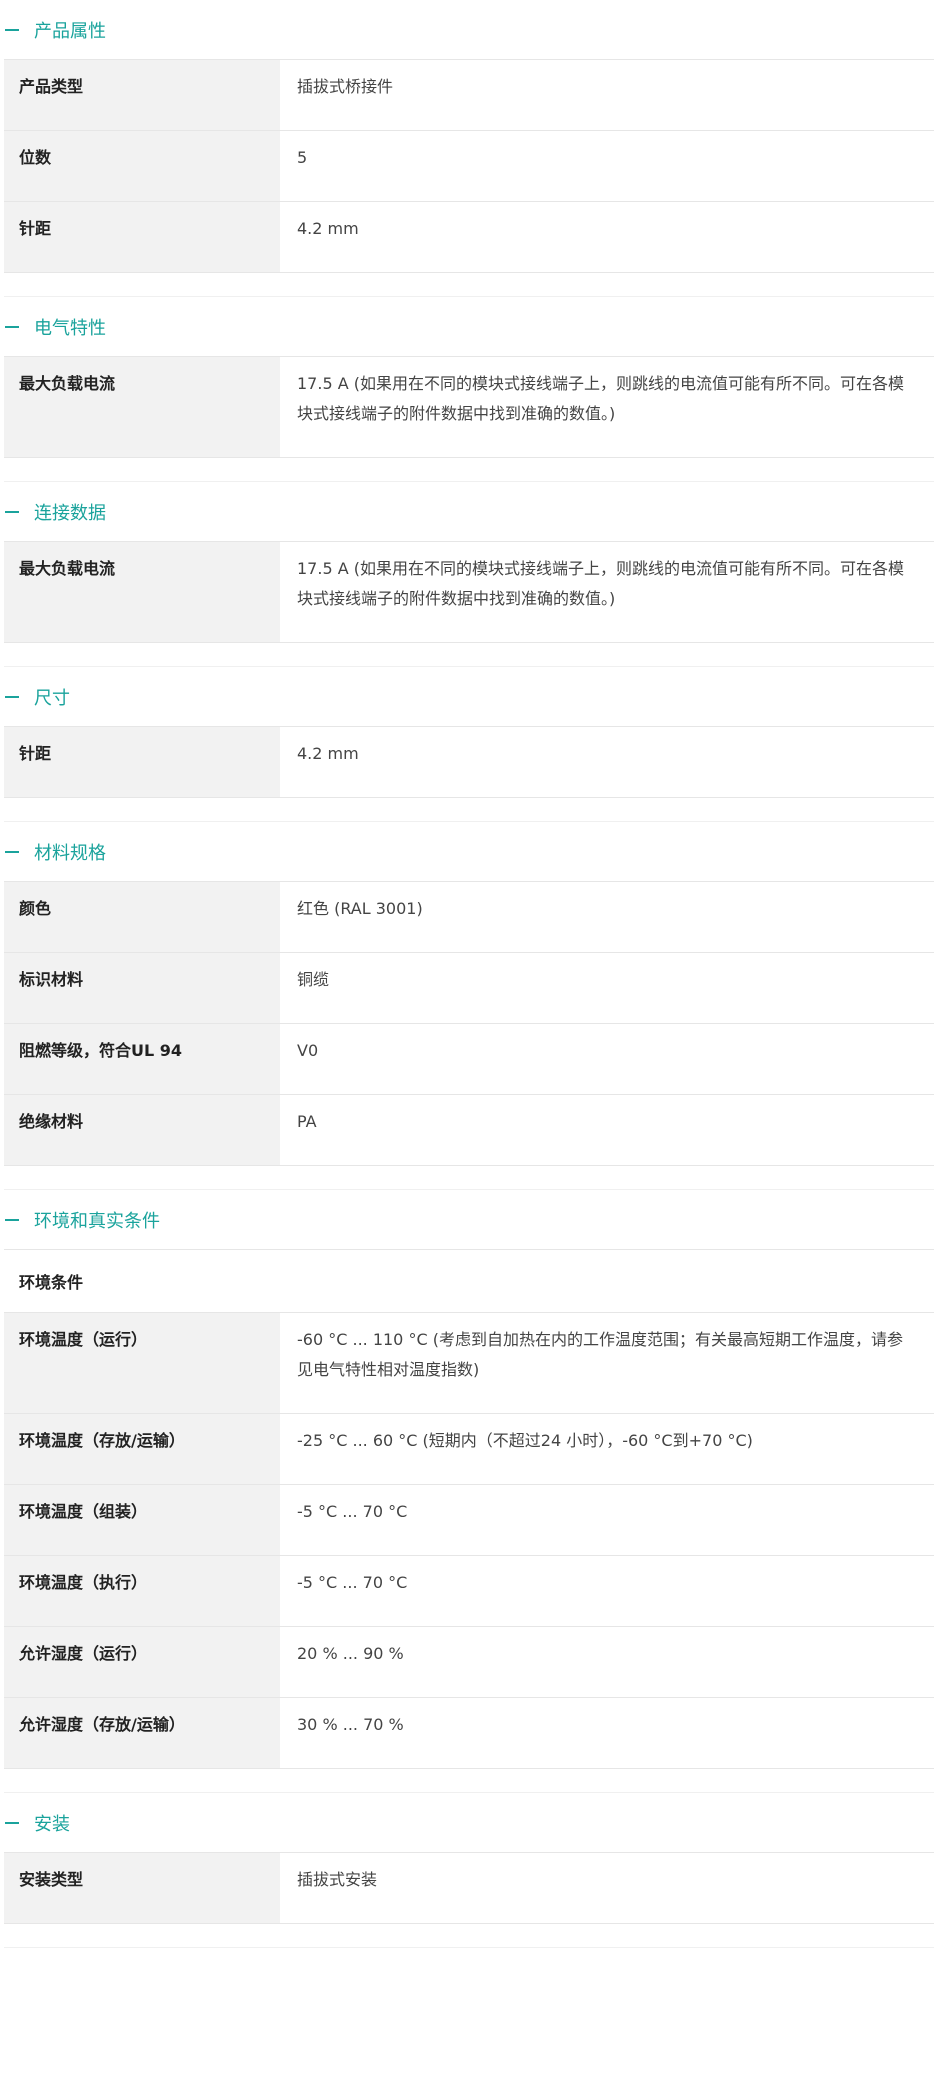 The image size is (935, 2081). Describe the element at coordinates (70, 853) in the screenshot. I see `section-title: 材料规格` at that location.